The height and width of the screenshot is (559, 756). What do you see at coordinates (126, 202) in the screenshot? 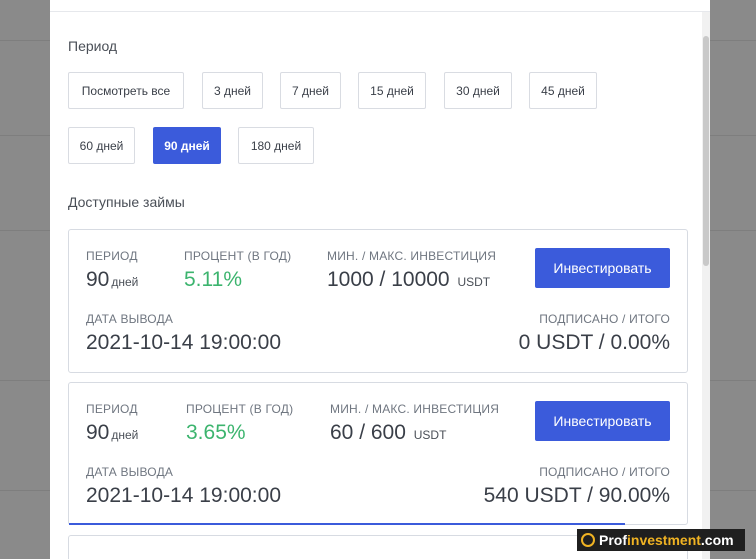
I see `available-loans-title: Доступные займы` at bounding box center [126, 202].